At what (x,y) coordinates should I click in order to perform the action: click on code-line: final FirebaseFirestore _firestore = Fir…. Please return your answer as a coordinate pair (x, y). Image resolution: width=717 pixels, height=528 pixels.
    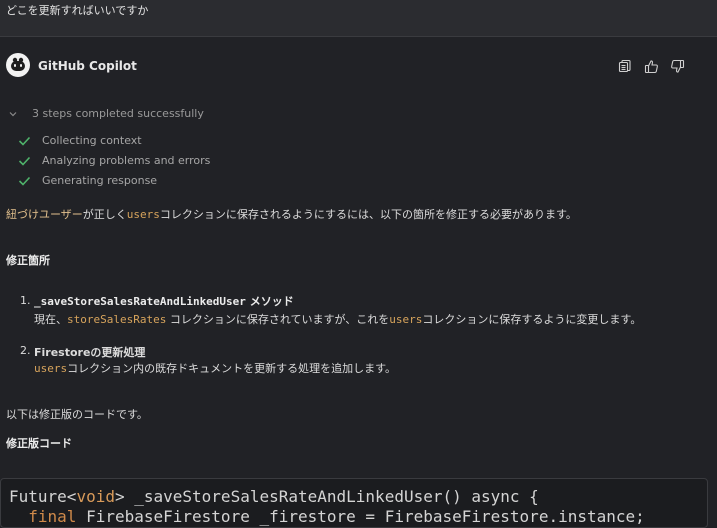
    Looking at the image, I should click on (327, 516).